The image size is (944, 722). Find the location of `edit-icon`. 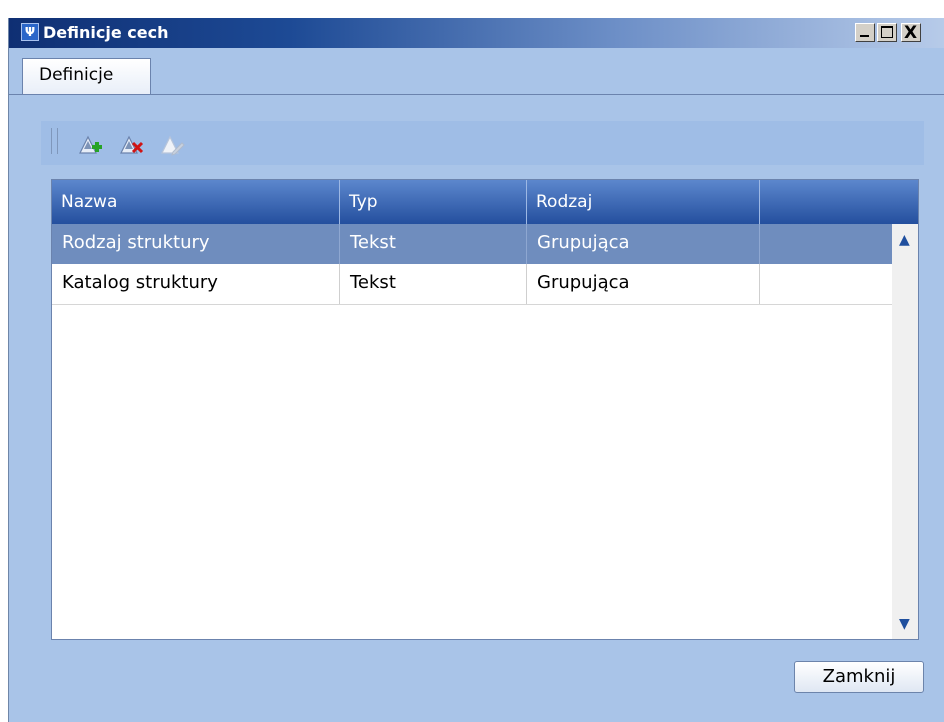

edit-icon is located at coordinates (173, 145).